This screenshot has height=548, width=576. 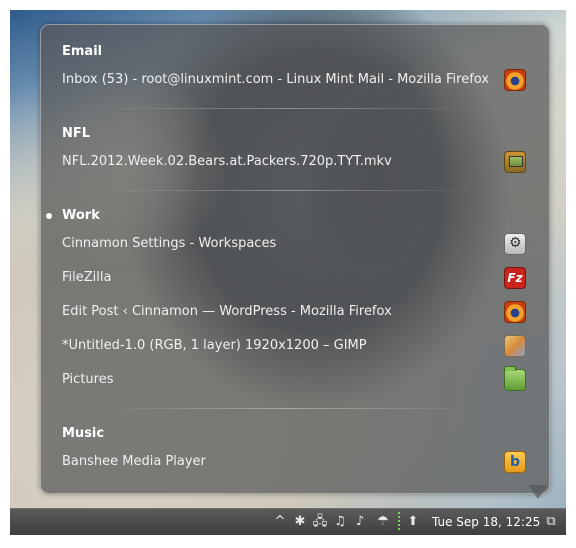 What do you see at coordinates (294, 380) in the screenshot?
I see `window-item-pictures: Pictures` at bounding box center [294, 380].